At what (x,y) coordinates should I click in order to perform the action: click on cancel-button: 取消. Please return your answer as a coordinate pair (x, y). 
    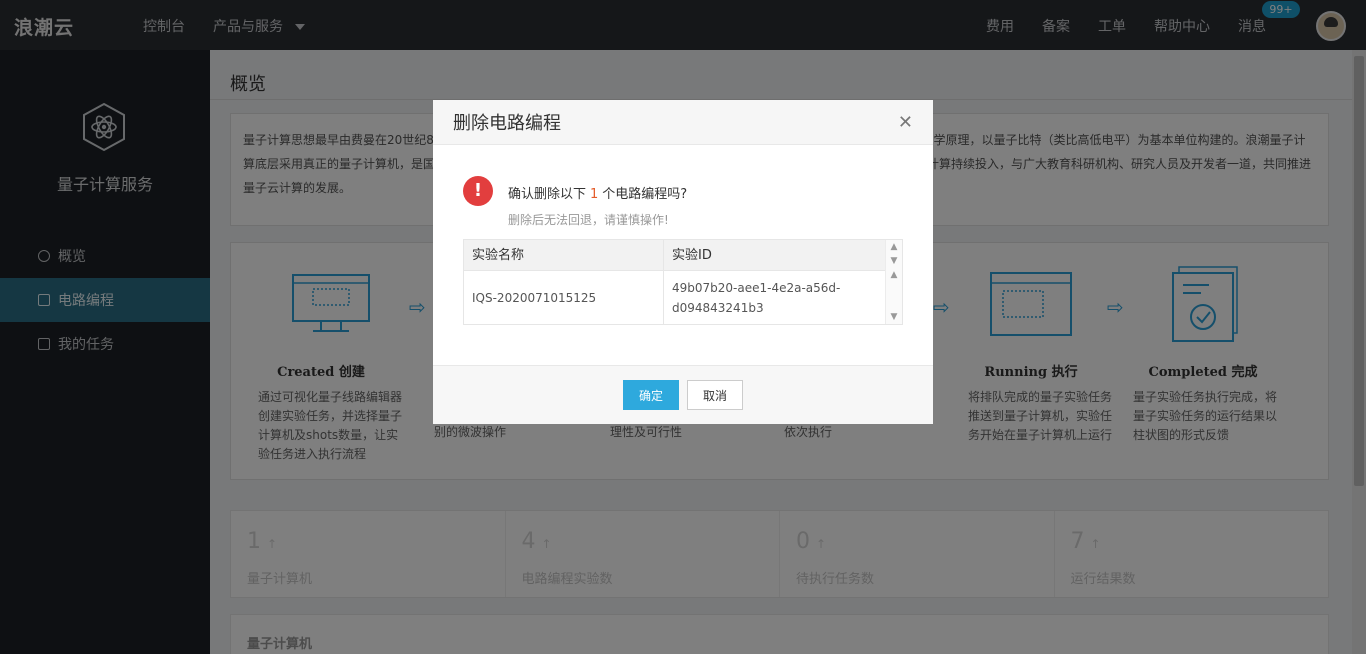
    Looking at the image, I should click on (715, 395).